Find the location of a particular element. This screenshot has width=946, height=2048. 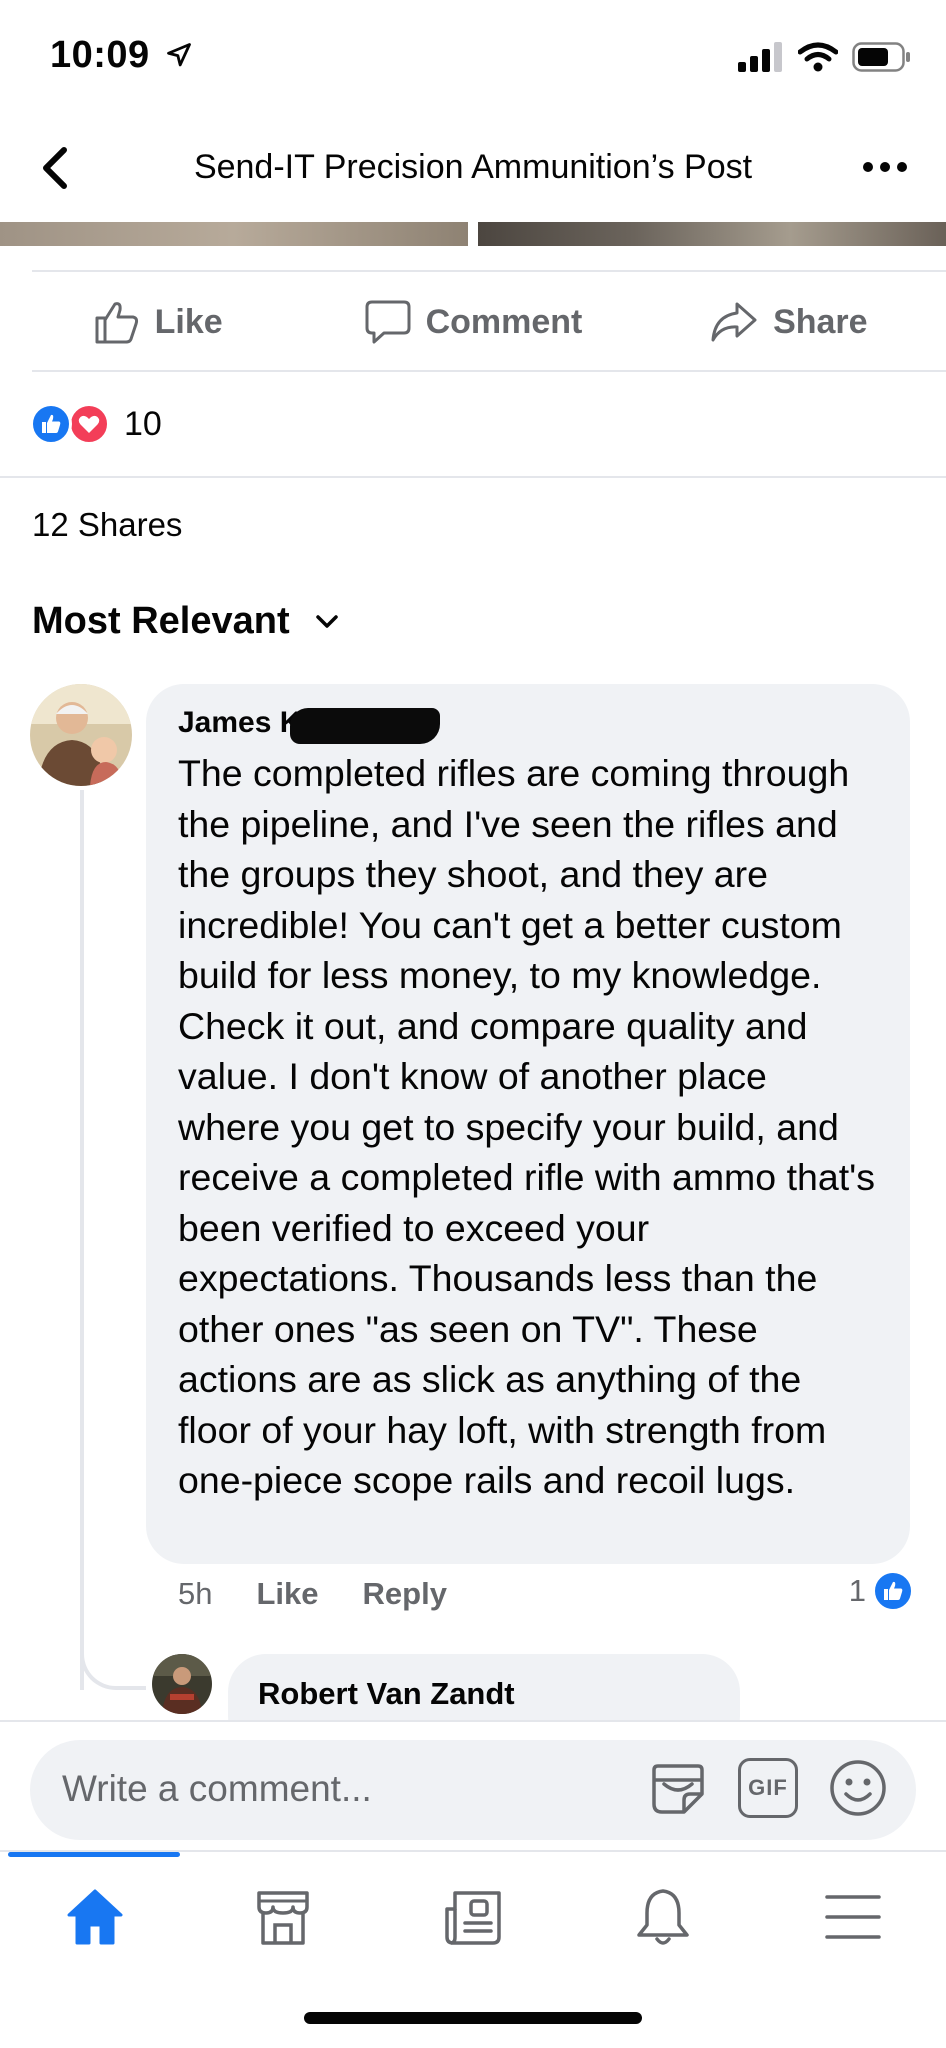

comment-bubble-icon is located at coordinates (388, 322).